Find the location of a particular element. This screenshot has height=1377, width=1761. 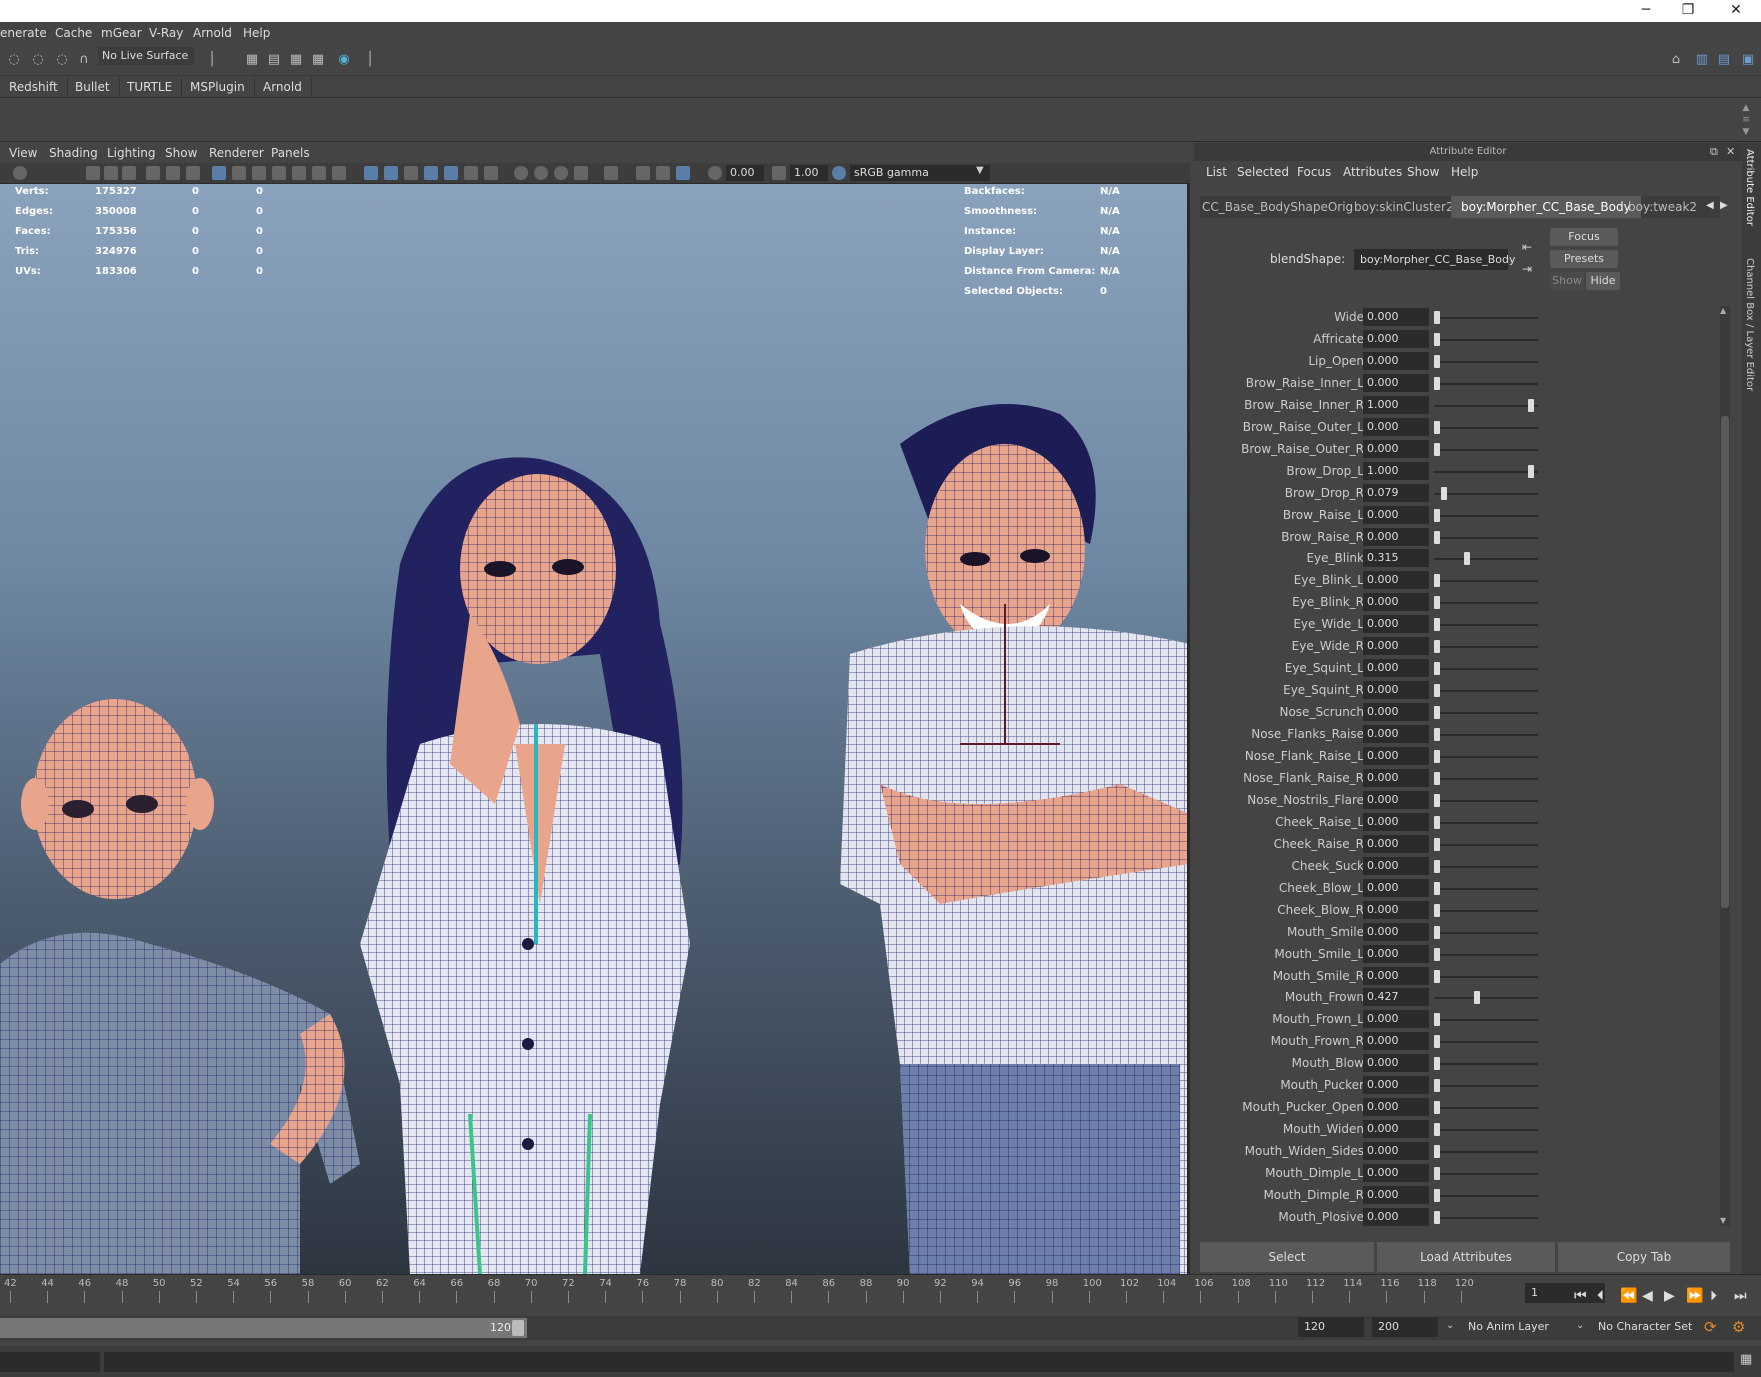

layout-icon: ▥ is located at coordinates (1702, 60).